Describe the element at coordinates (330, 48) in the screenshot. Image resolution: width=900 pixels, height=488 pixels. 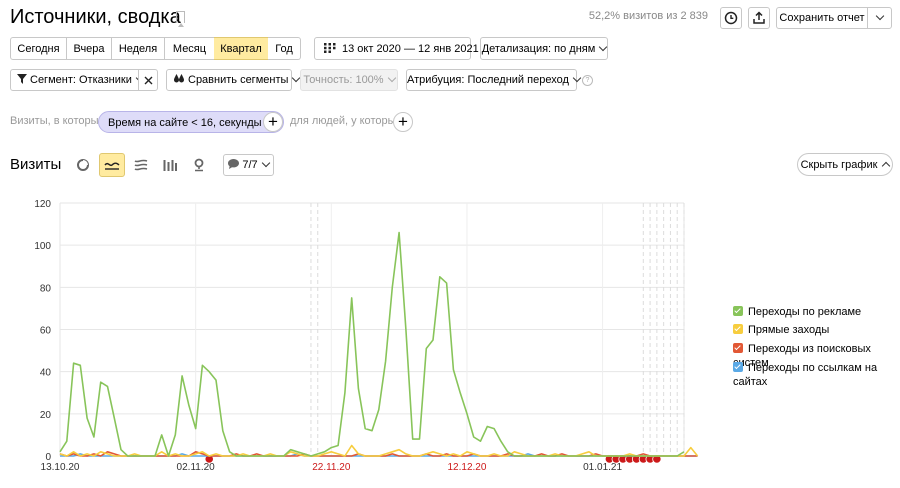
I see `calendar-icon` at that location.